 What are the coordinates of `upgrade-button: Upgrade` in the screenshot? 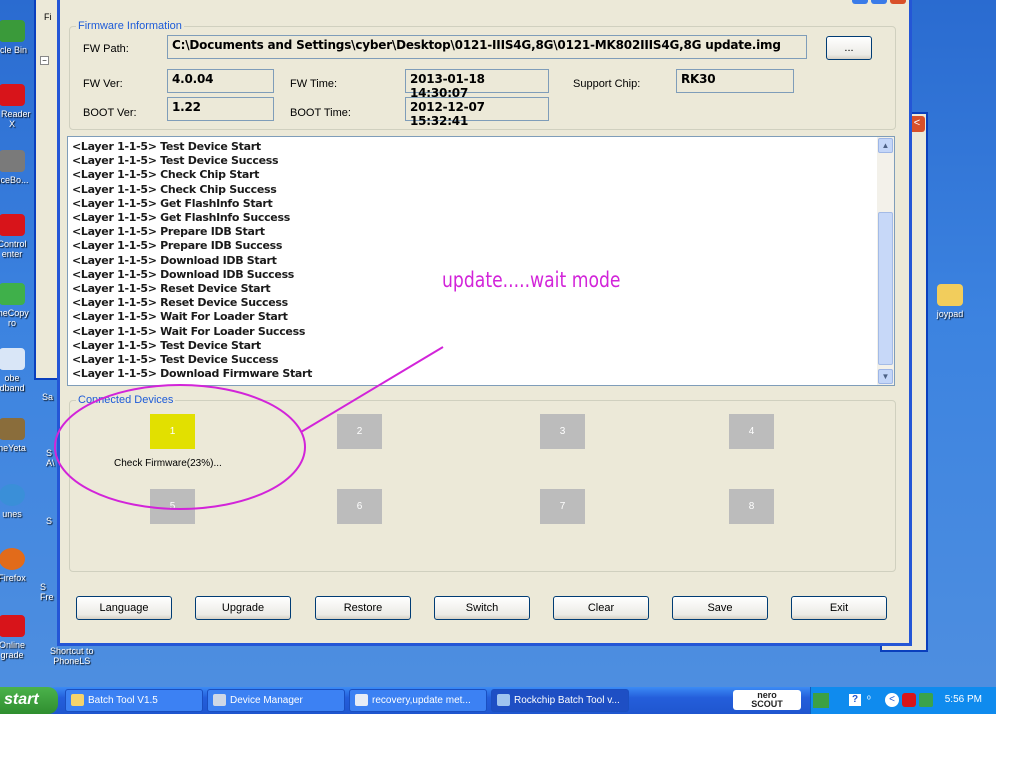 It's located at (243, 608).